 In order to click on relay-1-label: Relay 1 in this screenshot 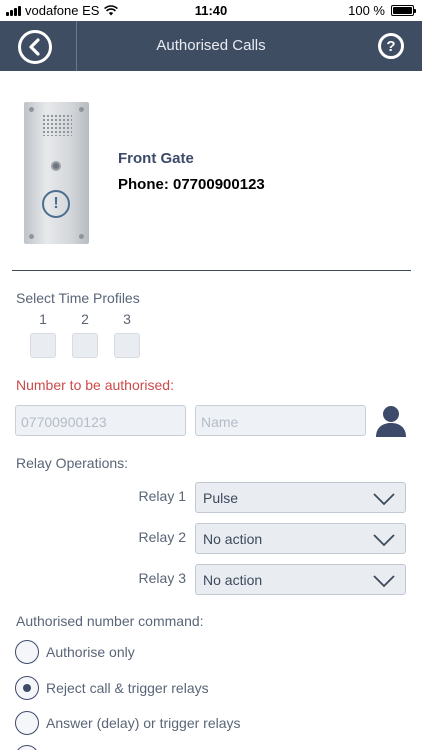, I will do `click(162, 496)`.